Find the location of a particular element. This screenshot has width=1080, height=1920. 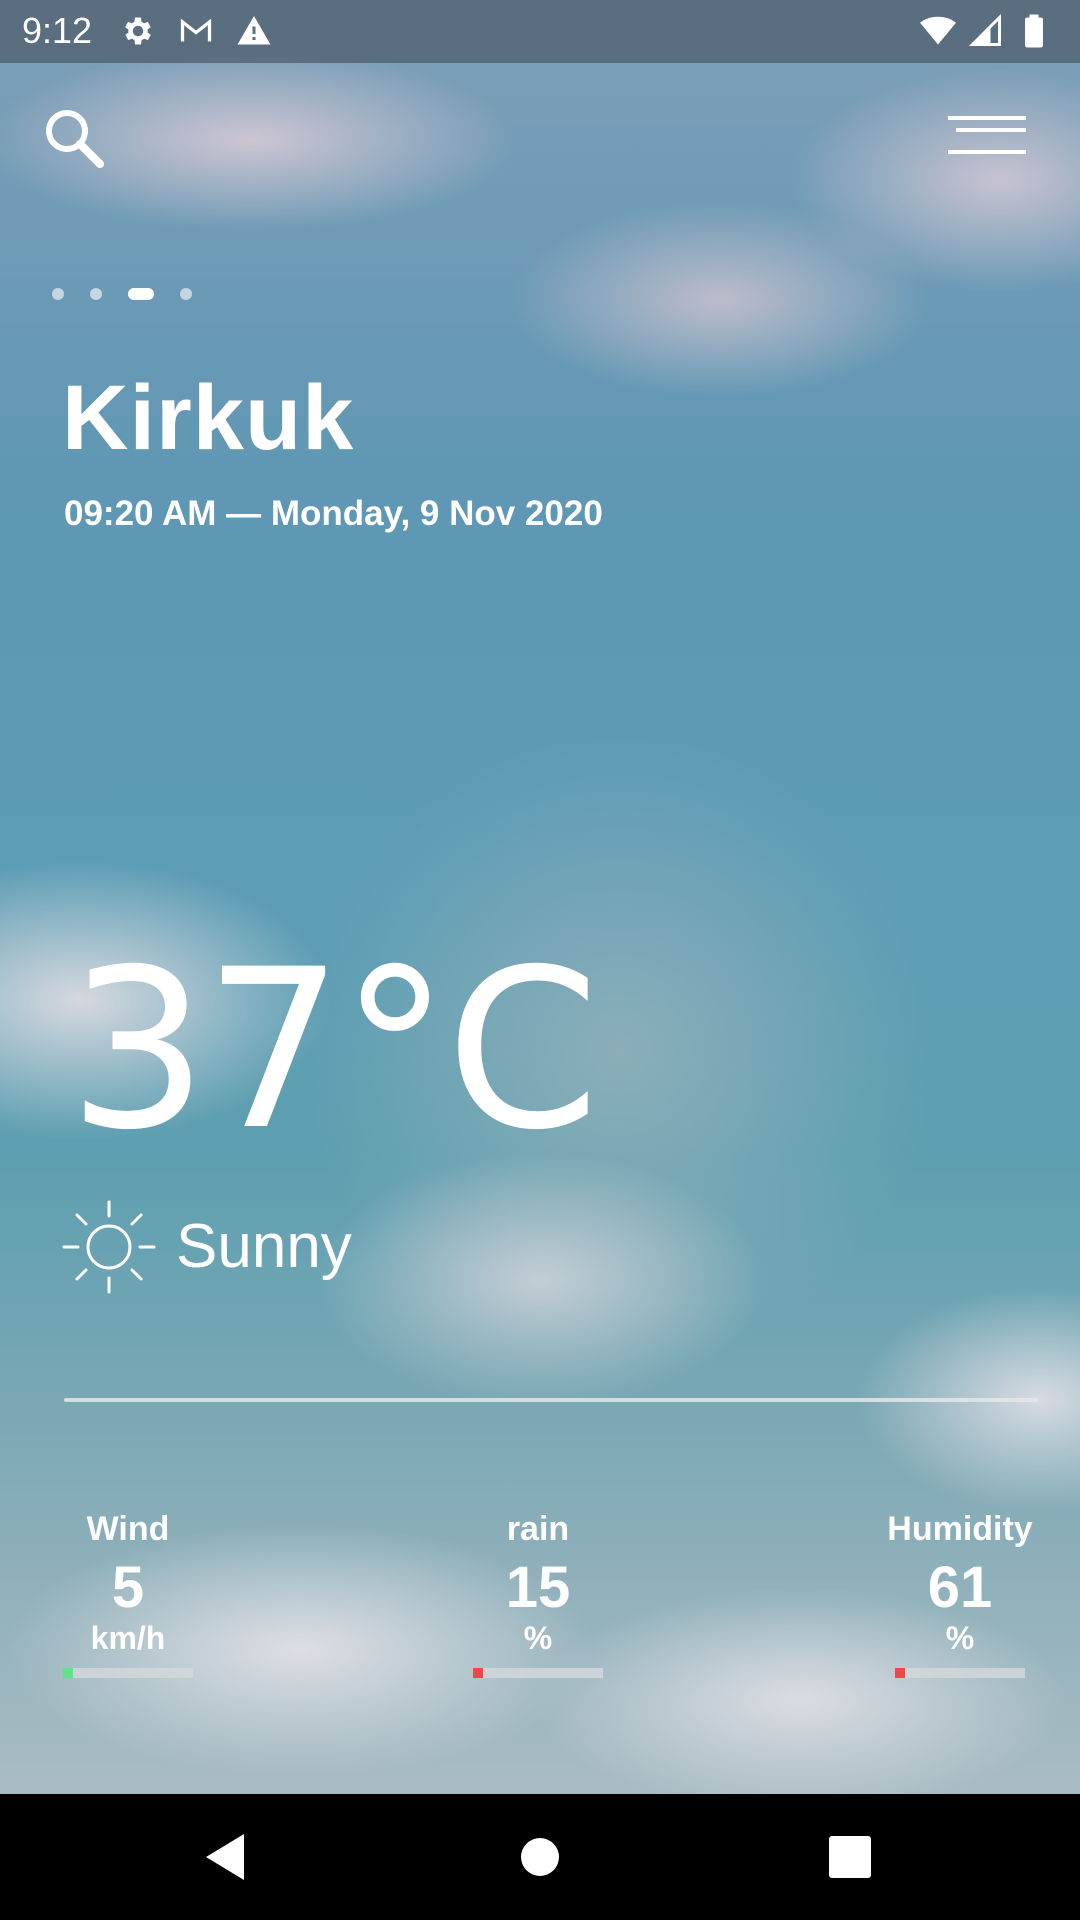

page-indicator is located at coordinates (135, 294).